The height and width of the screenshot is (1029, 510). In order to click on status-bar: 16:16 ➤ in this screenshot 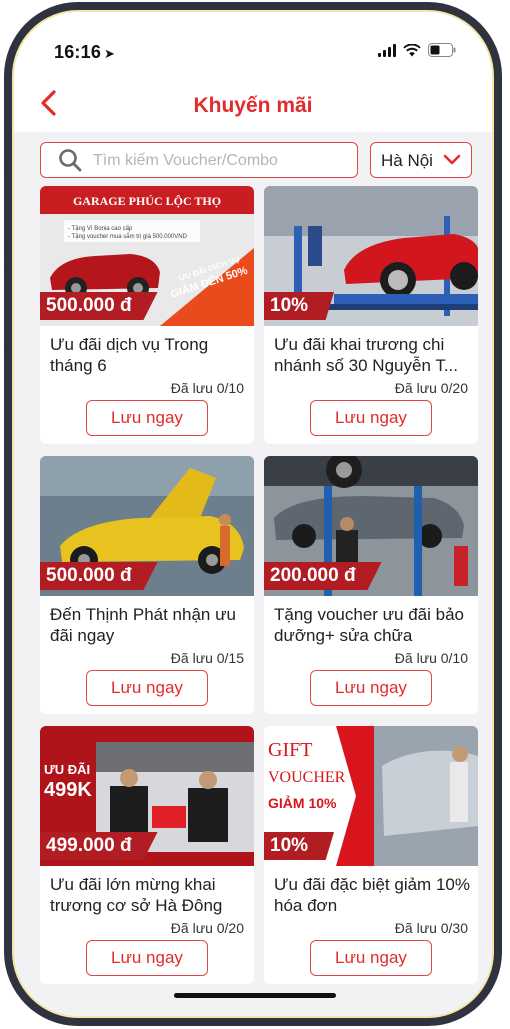, I will do `click(253, 42)`.